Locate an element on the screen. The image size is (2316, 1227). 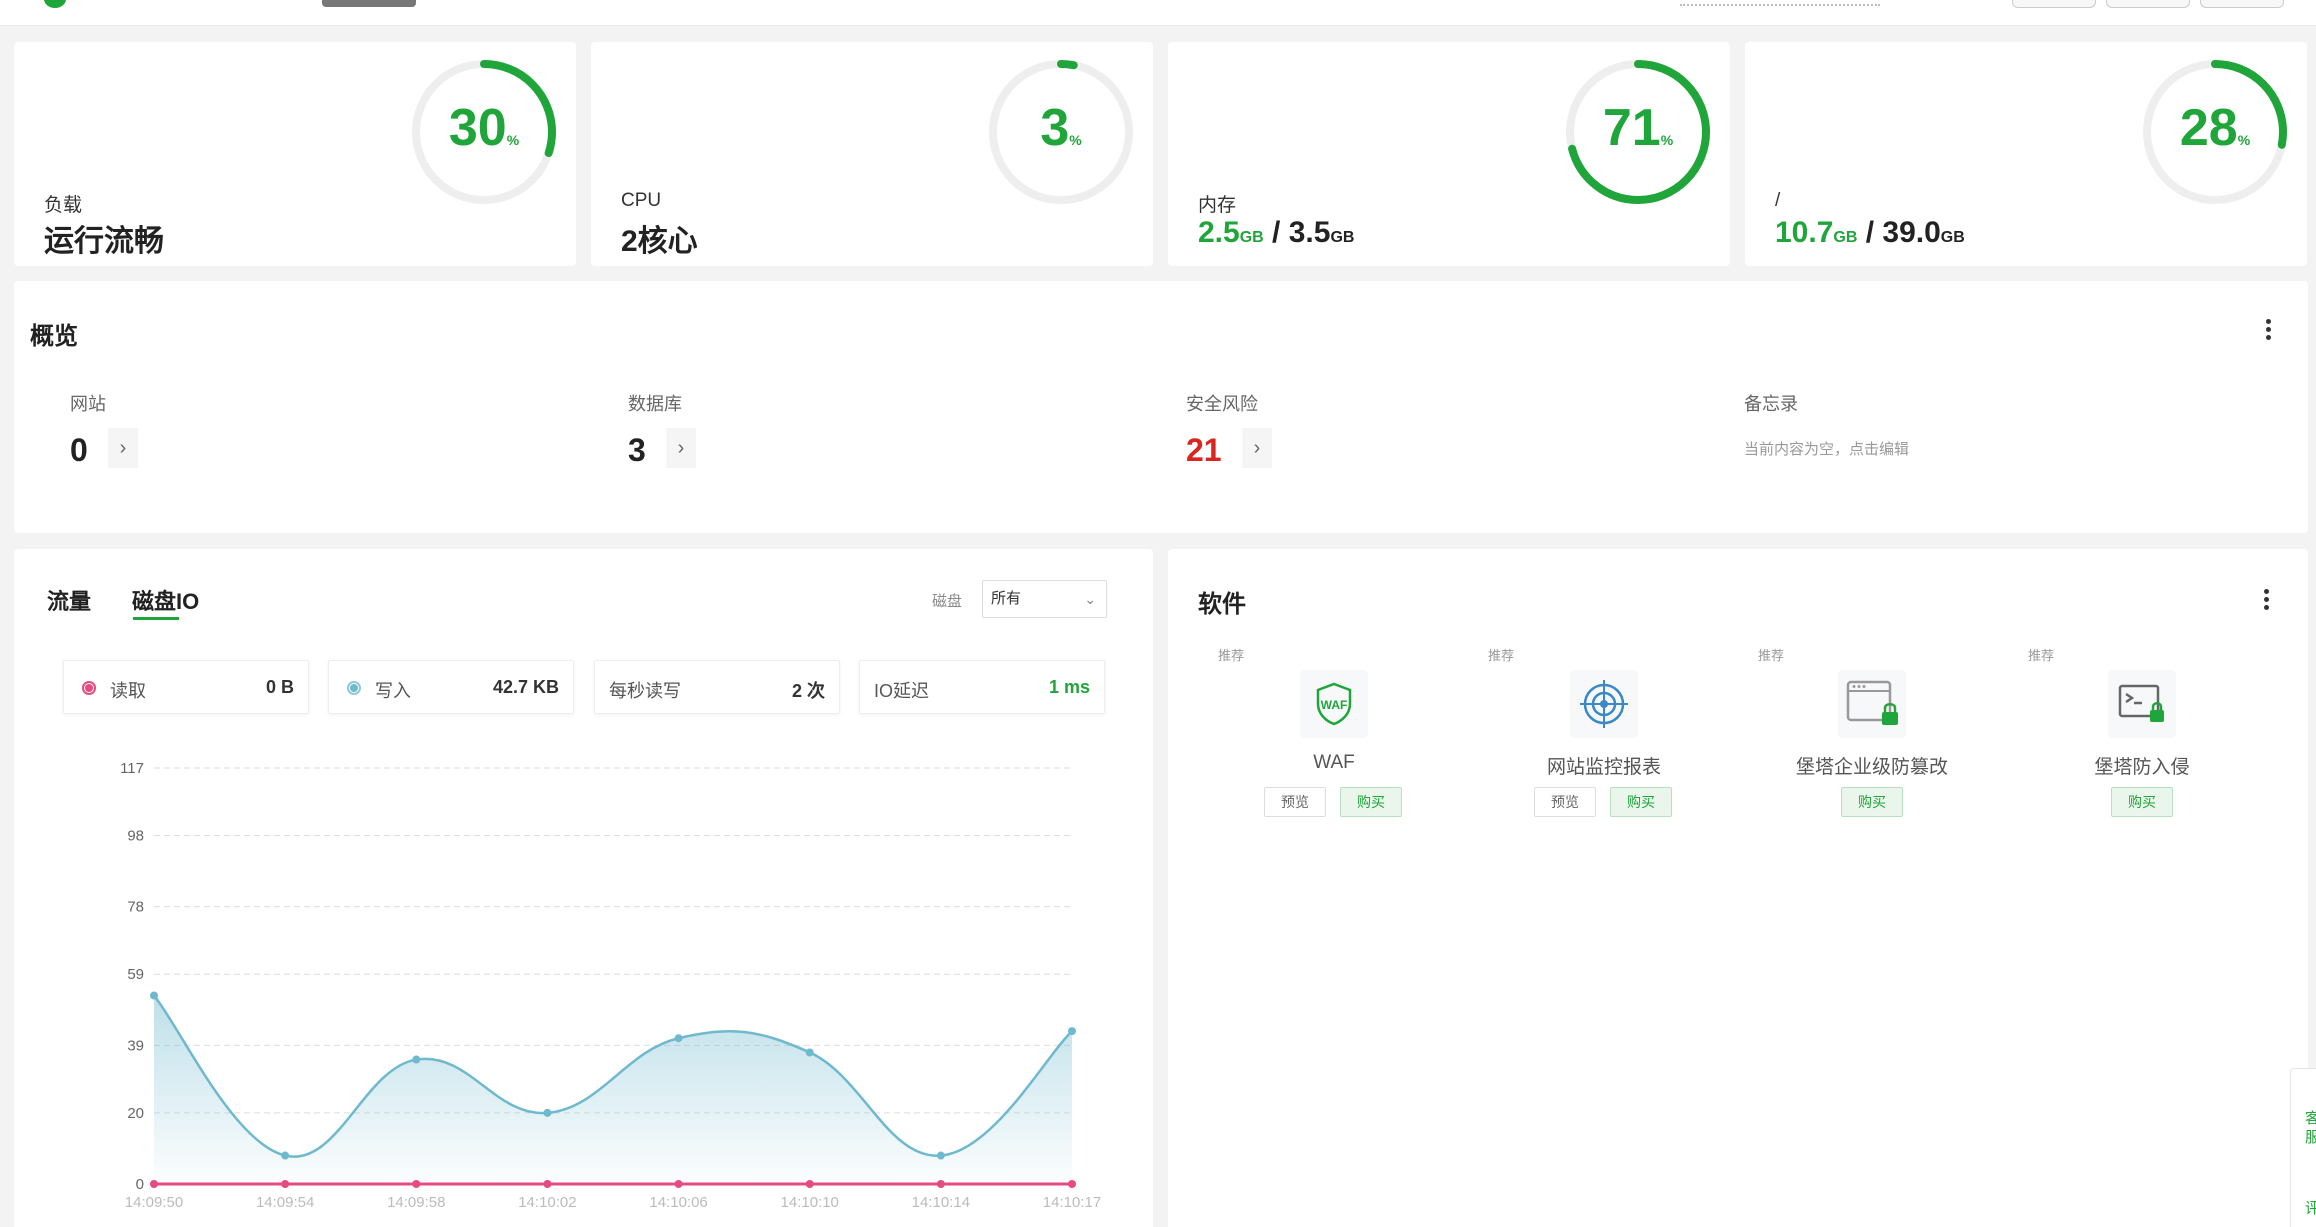
cpu-percent: 3% is located at coordinates (1061, 128).